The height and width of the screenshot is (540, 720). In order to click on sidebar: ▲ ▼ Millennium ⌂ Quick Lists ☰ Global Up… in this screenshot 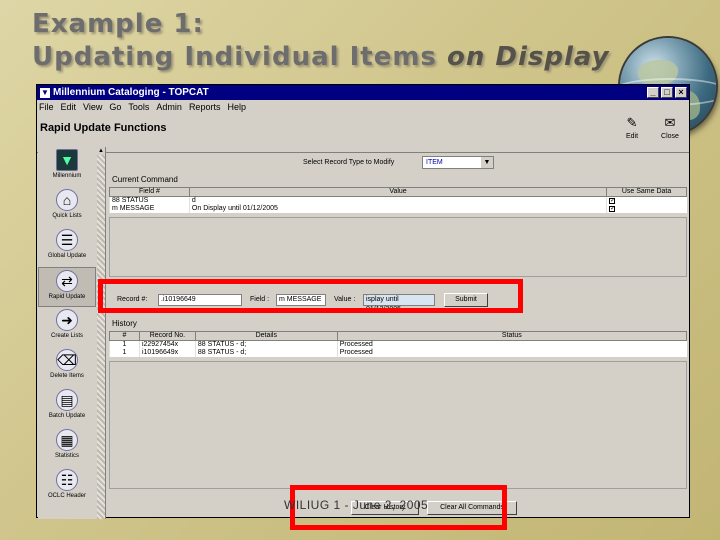, I will do `click(72, 333)`.